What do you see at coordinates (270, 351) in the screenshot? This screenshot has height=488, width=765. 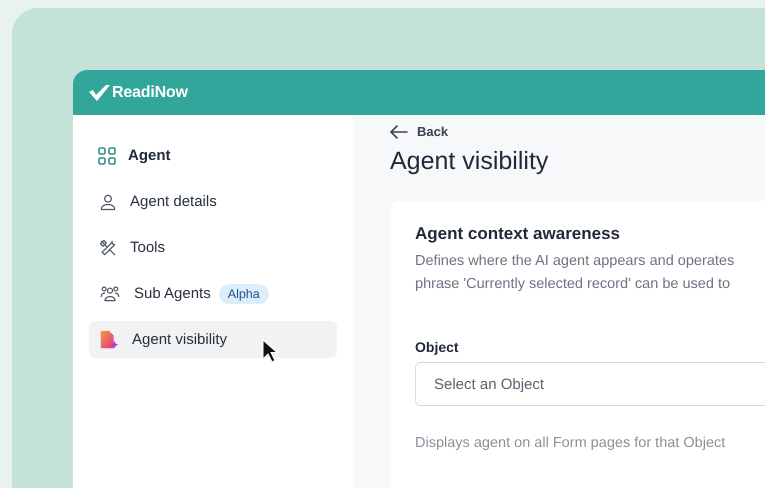 I see `mouse-pointer-icon` at bounding box center [270, 351].